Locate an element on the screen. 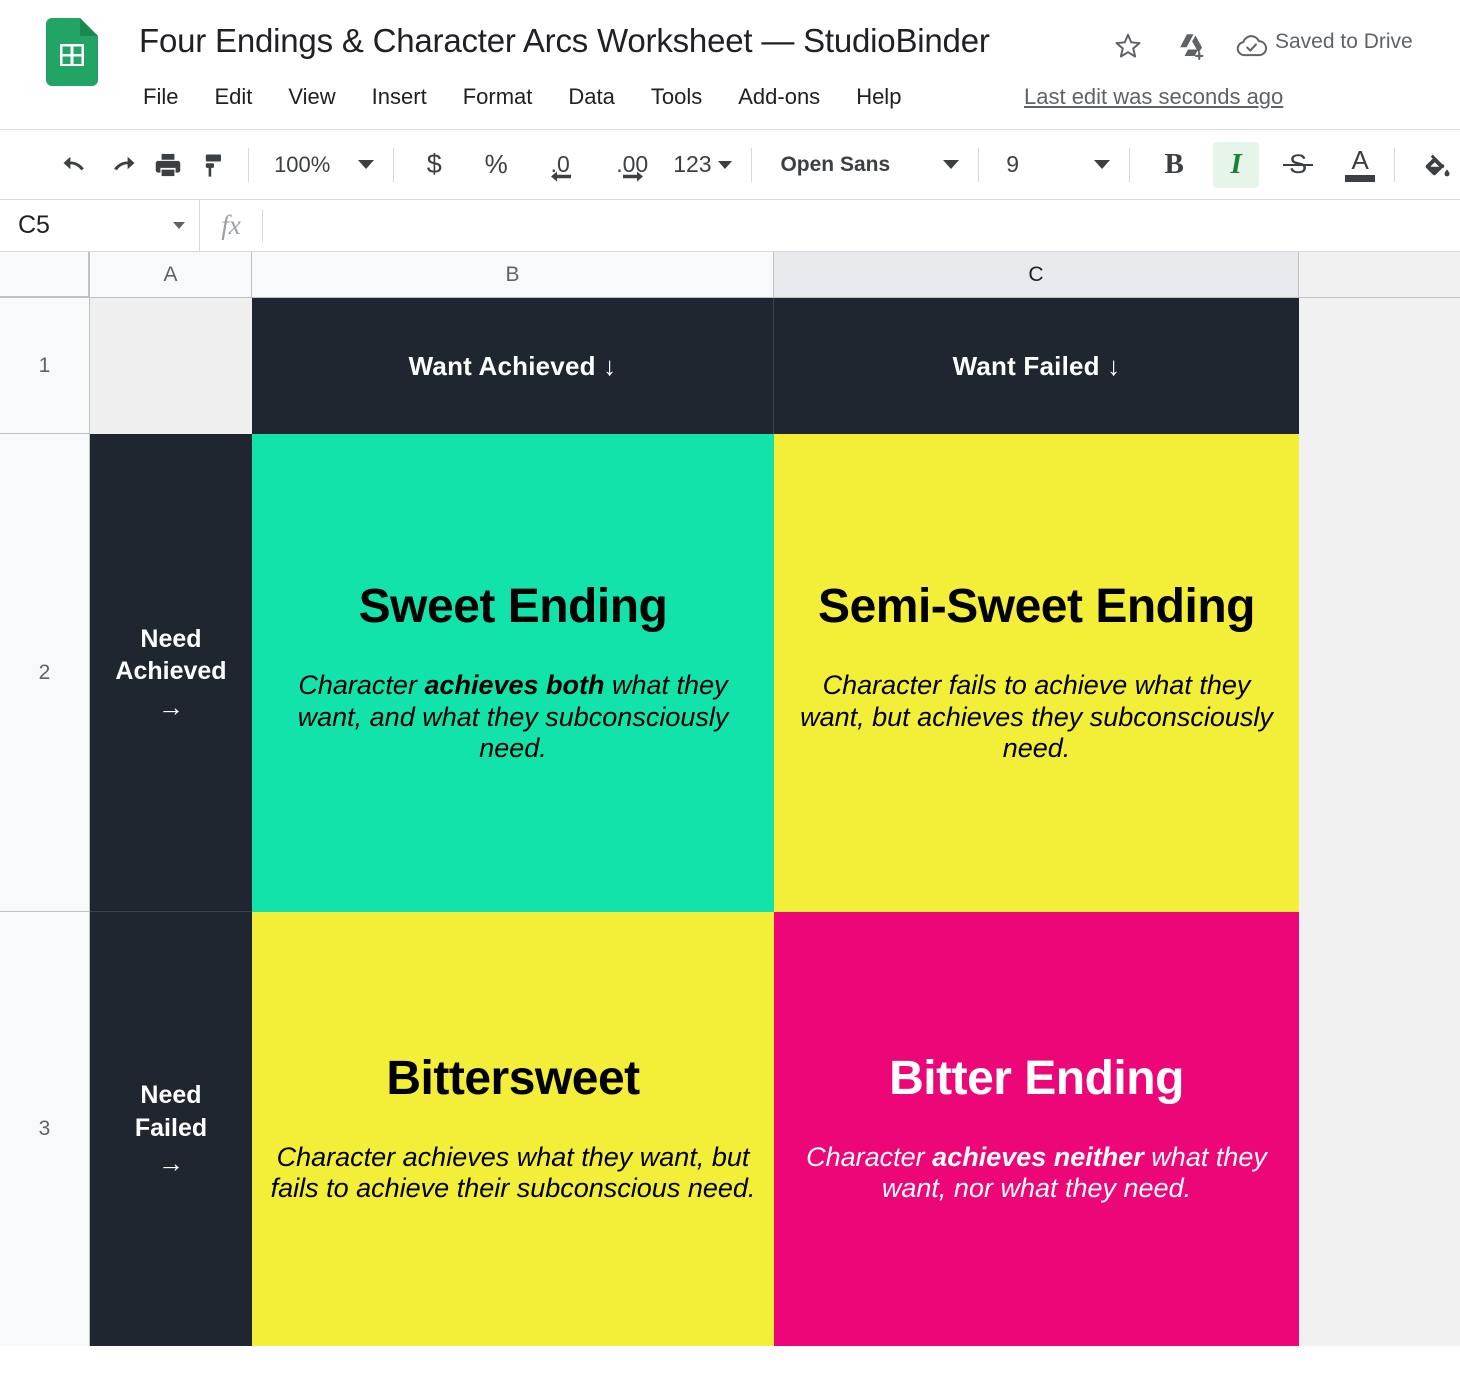 This screenshot has width=1460, height=1398. formula-bar: C5 fx is located at coordinates (730, 226).